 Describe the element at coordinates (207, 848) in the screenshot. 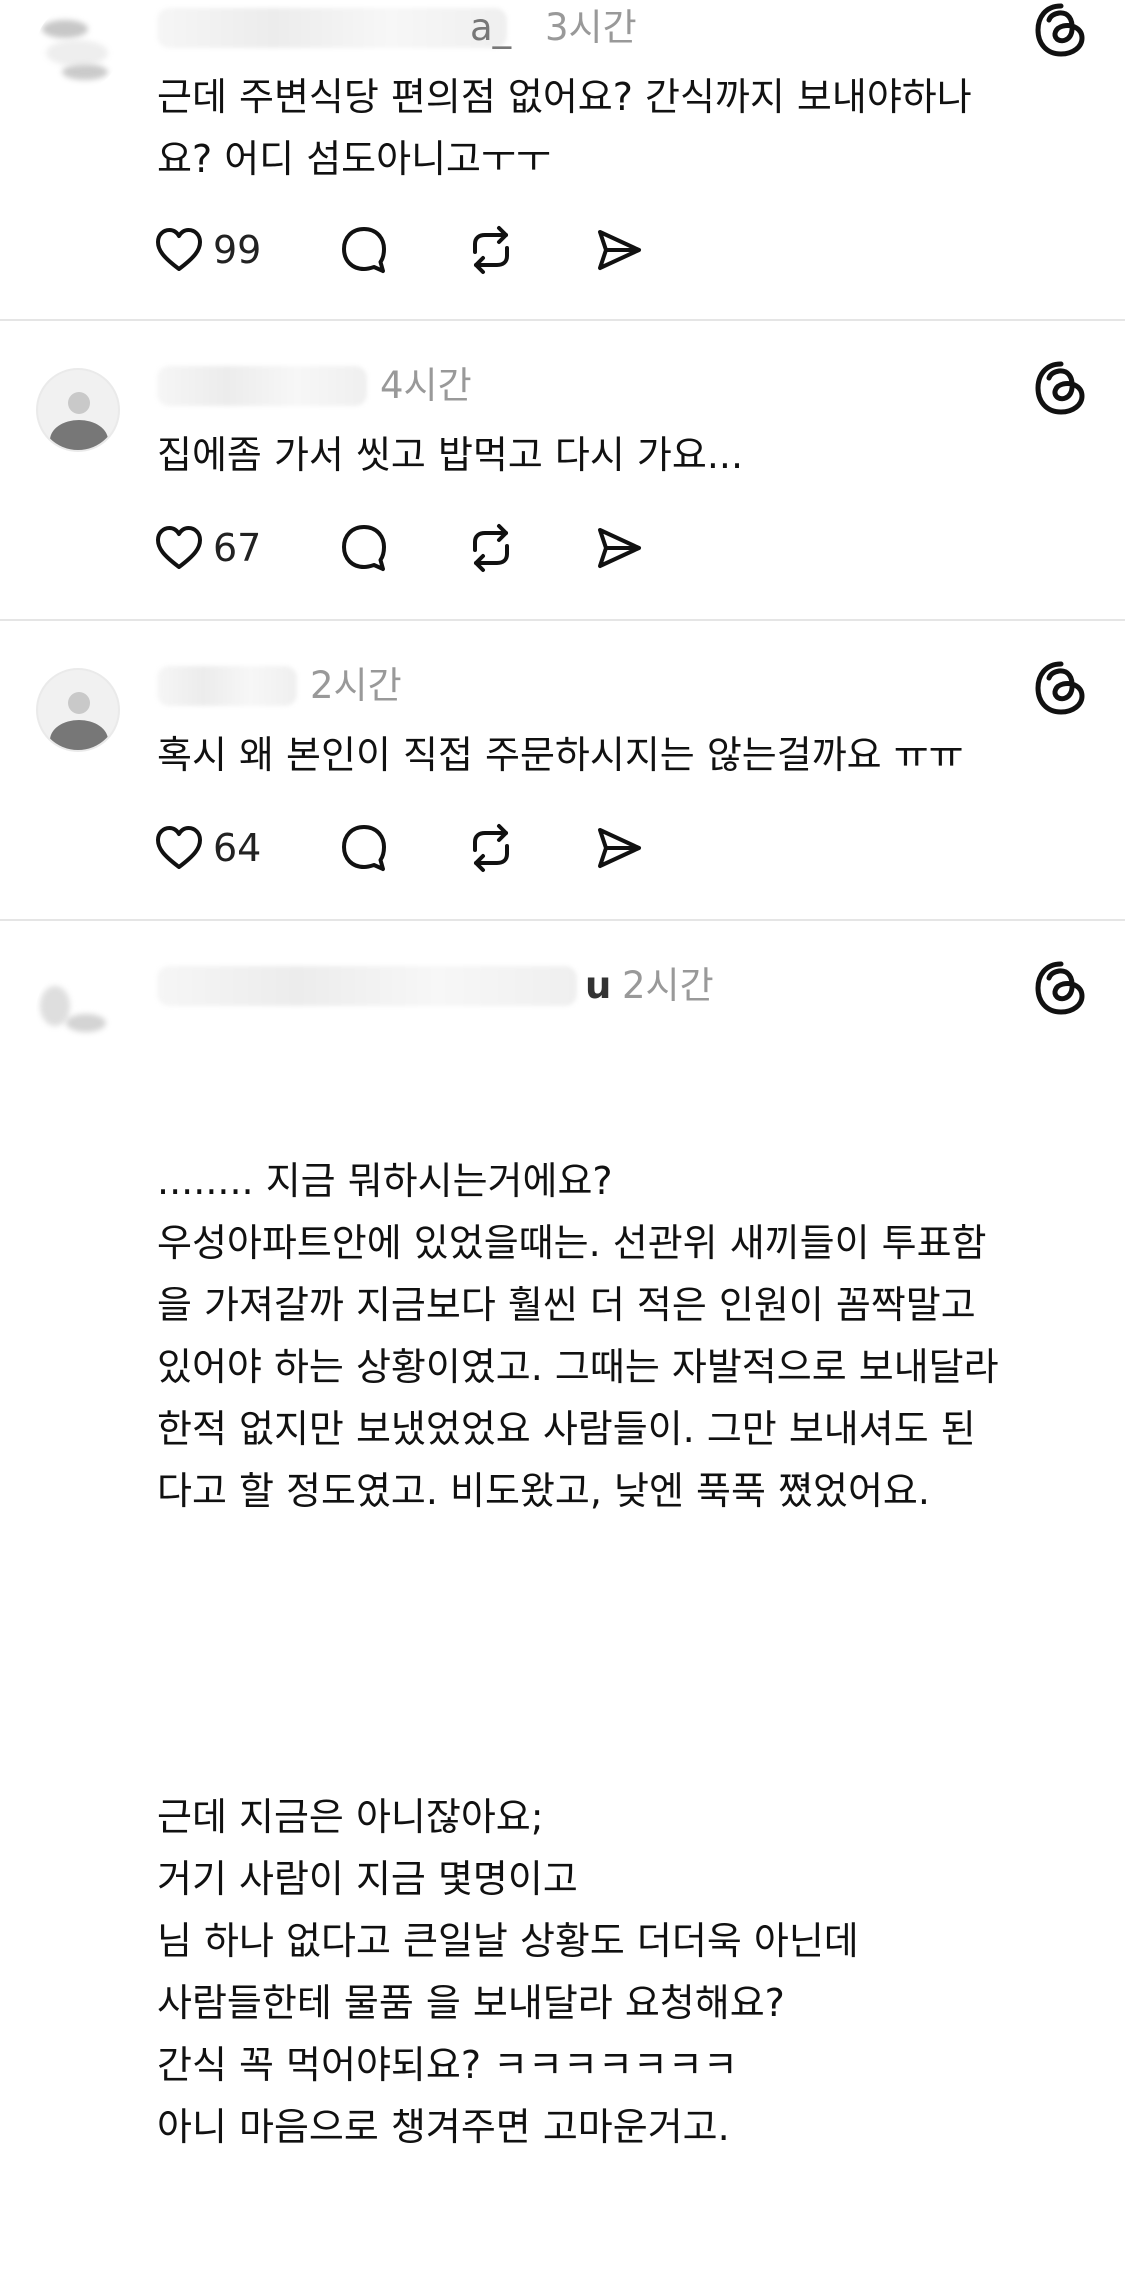

I see `like-button: 64` at that location.